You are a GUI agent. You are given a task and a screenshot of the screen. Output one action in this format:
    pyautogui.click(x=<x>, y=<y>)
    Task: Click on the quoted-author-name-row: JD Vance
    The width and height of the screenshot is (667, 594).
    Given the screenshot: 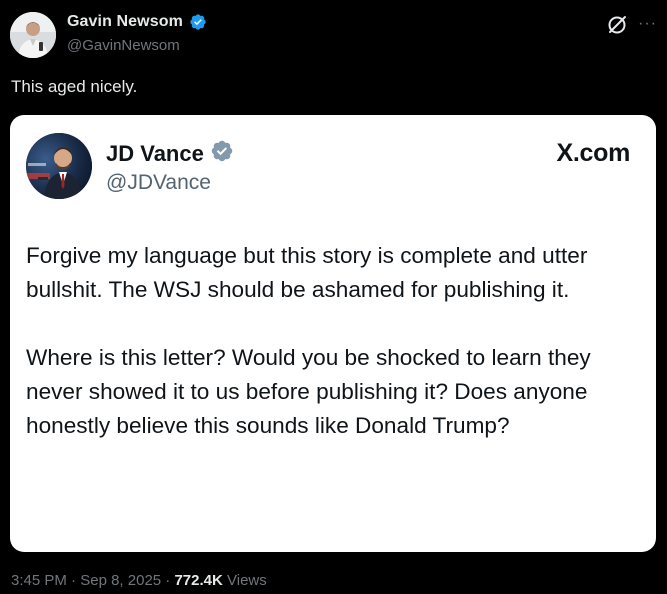 What is the action you would take?
    pyautogui.click(x=170, y=153)
    